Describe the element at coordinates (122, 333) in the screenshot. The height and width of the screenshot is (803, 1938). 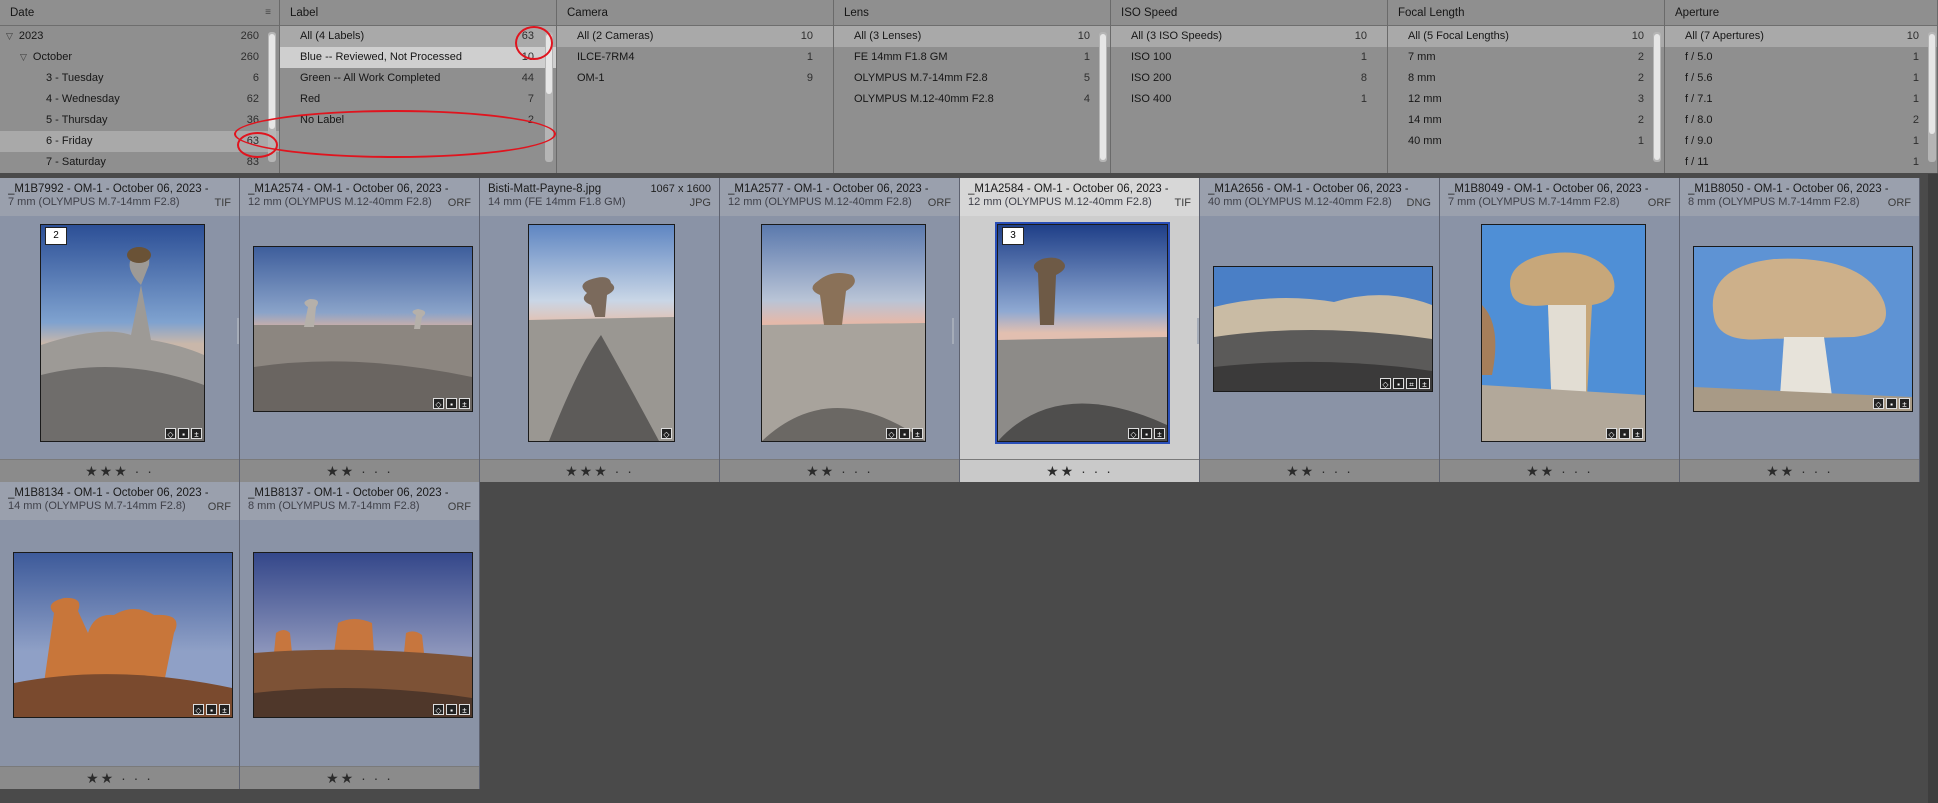
I see `photo-thumbnail: 2 ◇ ▪ ±` at that location.